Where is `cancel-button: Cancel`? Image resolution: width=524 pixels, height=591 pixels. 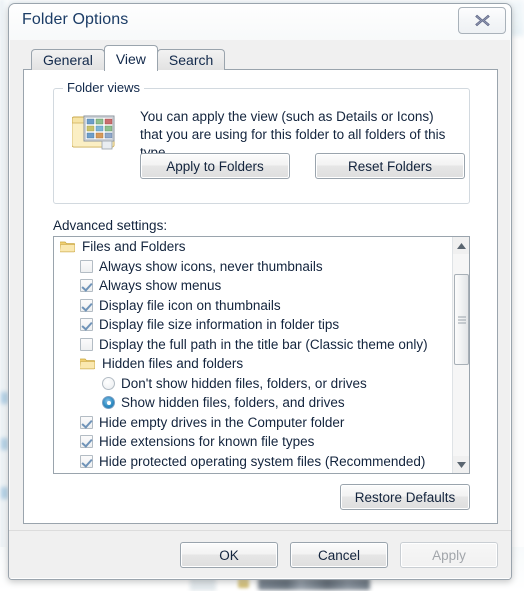
cancel-button: Cancel is located at coordinates (339, 555).